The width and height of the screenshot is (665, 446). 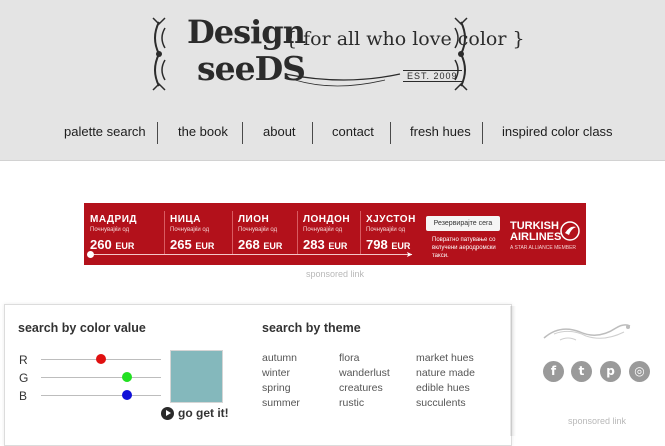 What do you see at coordinates (251, 254) in the screenshot?
I see `ad-route-line` at bounding box center [251, 254].